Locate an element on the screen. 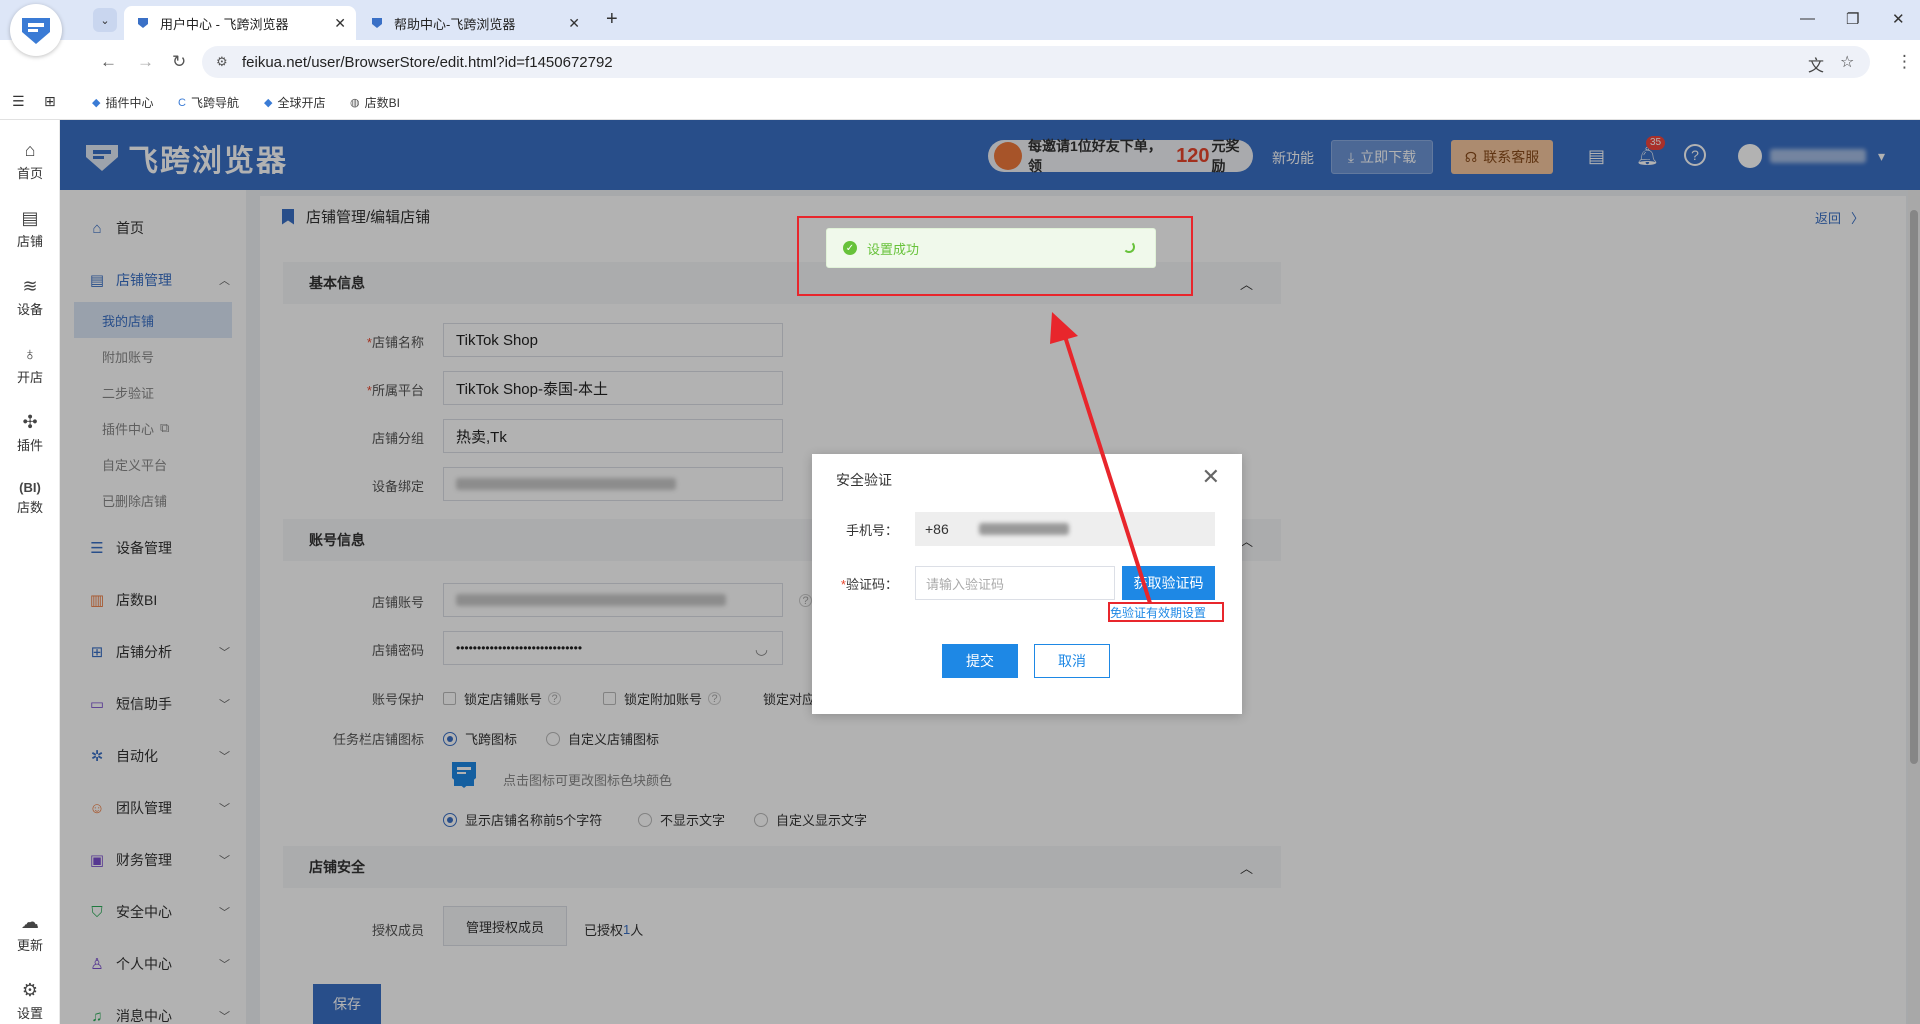 The height and width of the screenshot is (1024, 1920). browser-logo-icon is located at coordinates (36, 30).